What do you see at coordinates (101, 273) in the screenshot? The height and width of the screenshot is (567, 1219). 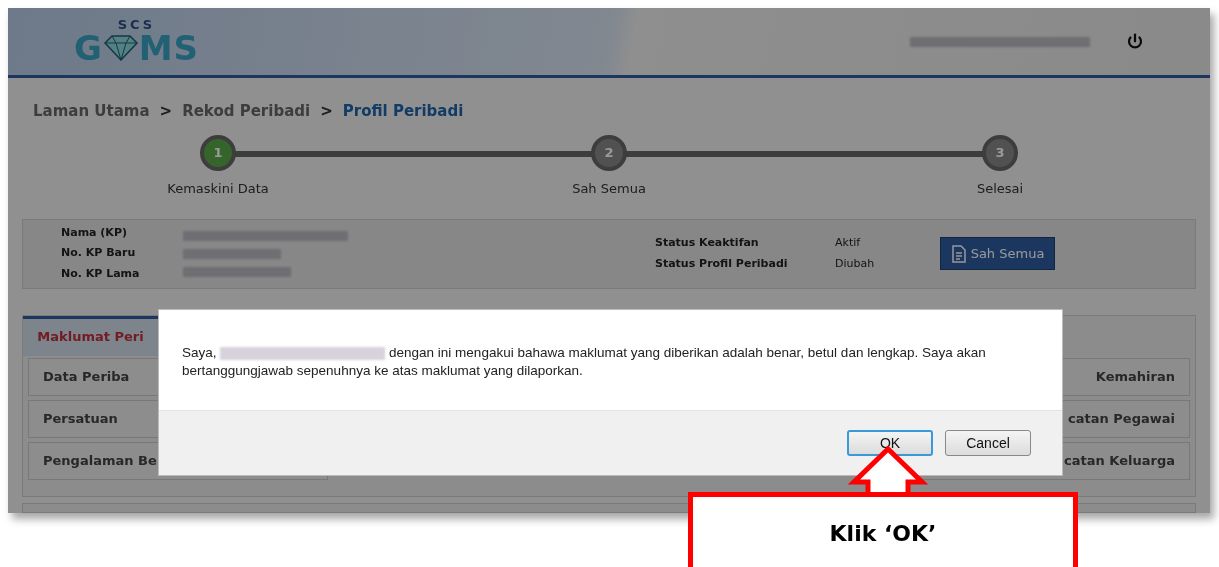 I see `field-label: No. KP Lama` at bounding box center [101, 273].